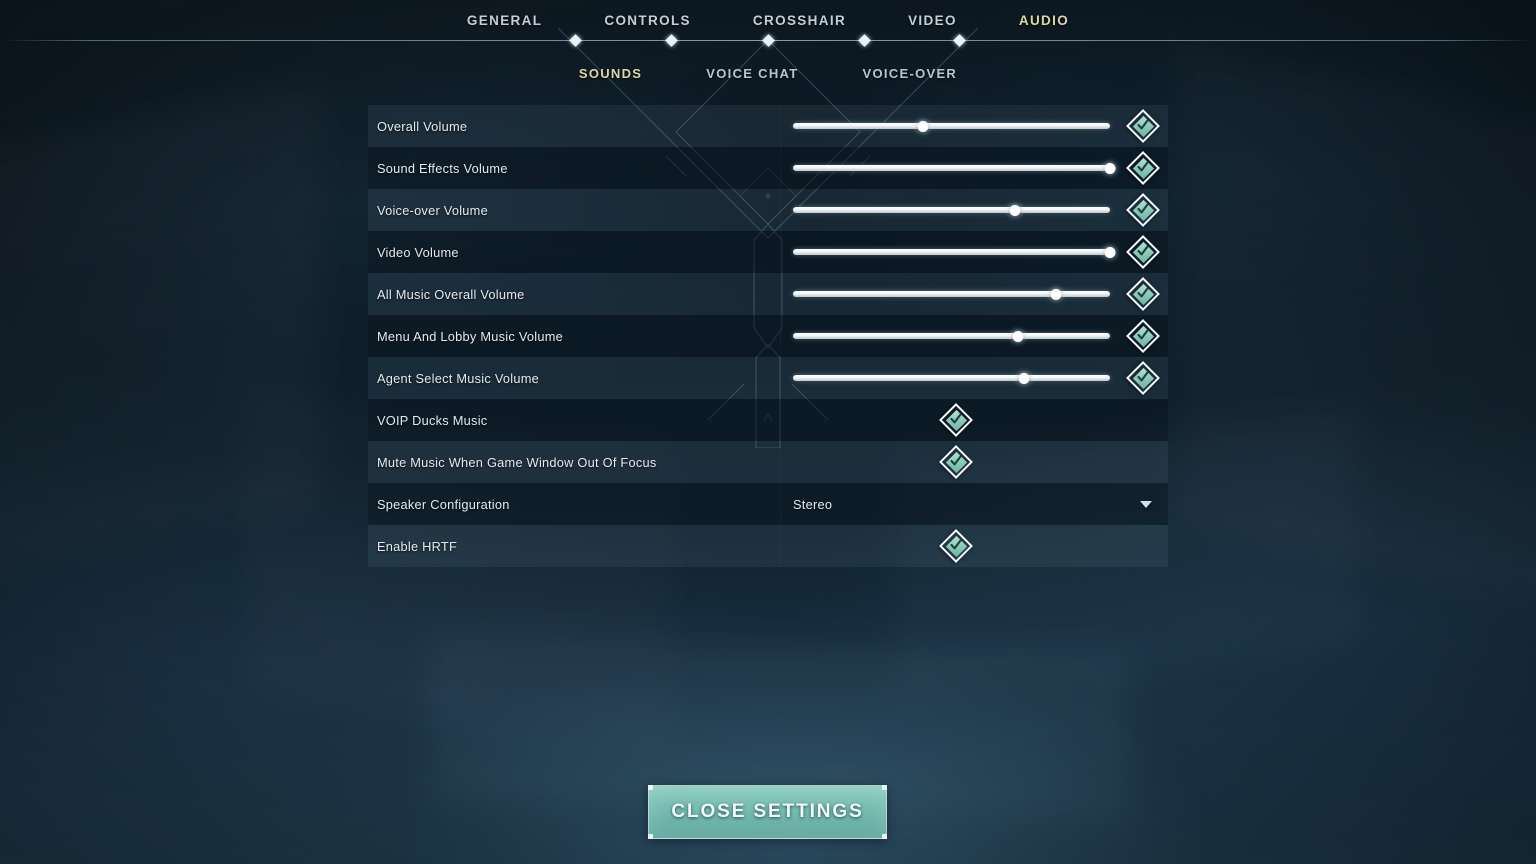  I want to click on checkbox-enable-hrtf, so click(956, 546).